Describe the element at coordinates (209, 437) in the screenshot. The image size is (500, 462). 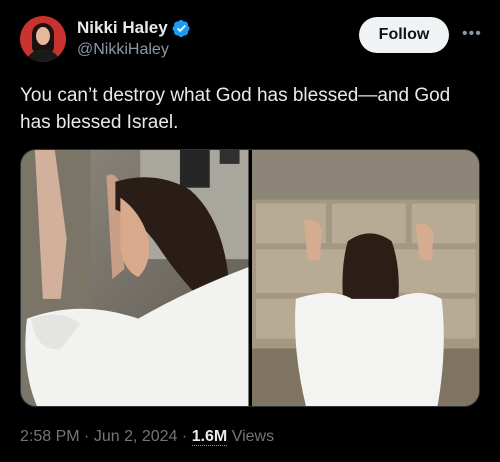
I see `views-count: 1.6M` at that location.